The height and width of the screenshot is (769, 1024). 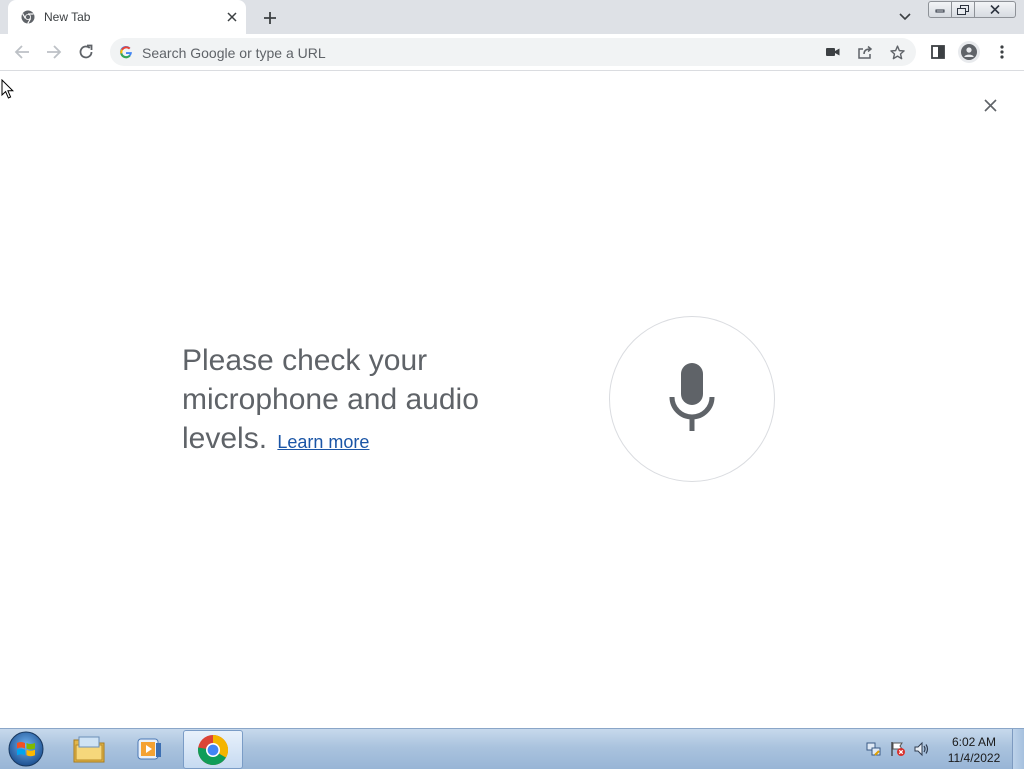 I want to click on windows-taskbar: 6:02 AM 11/4/2022, so click(x=512, y=748).